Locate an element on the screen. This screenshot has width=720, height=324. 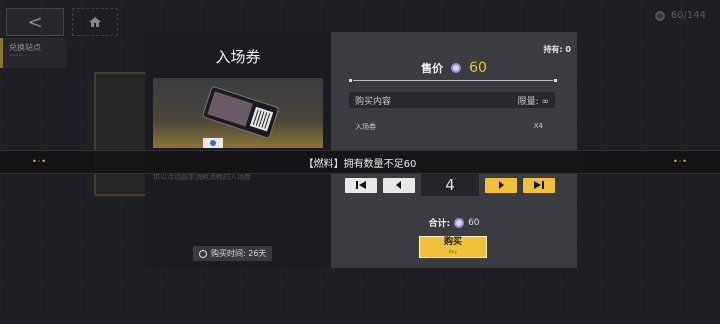
toast-text: 【燃料】拥有数量不足60 is located at coordinates (360, 164).